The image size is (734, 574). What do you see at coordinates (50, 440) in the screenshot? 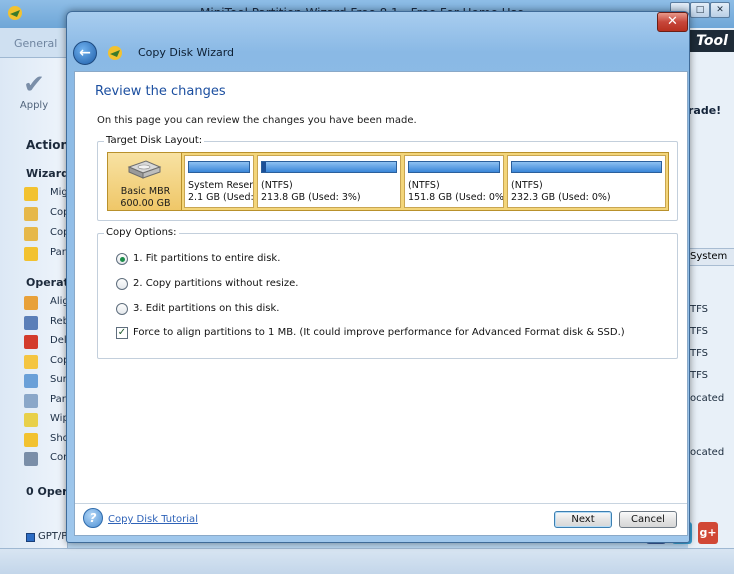
I see `operation-item: Show` at bounding box center [50, 440].